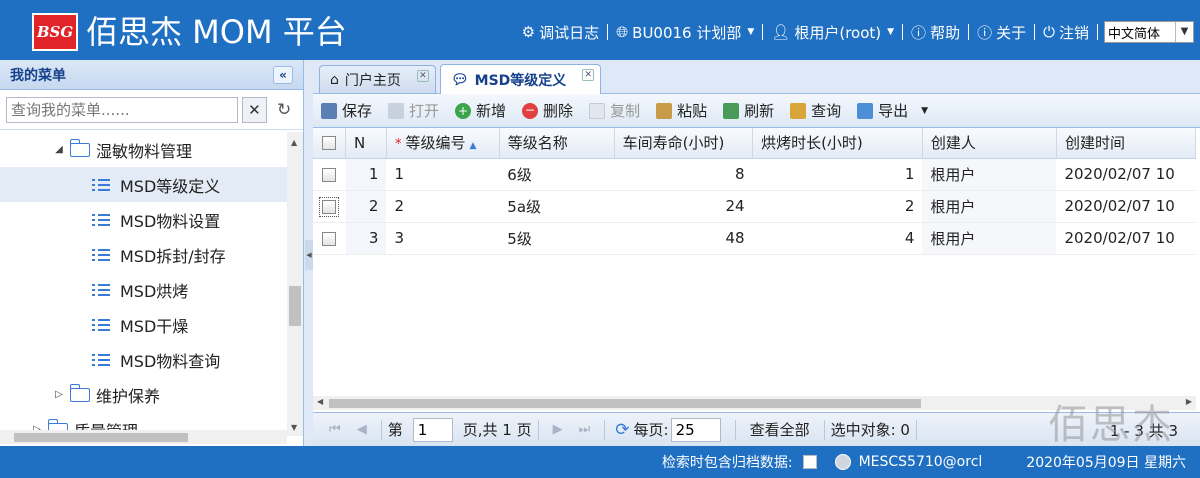 The width and height of the screenshot is (1200, 478). I want to click on column-header-created-time: 创建时间, so click(1126, 143).